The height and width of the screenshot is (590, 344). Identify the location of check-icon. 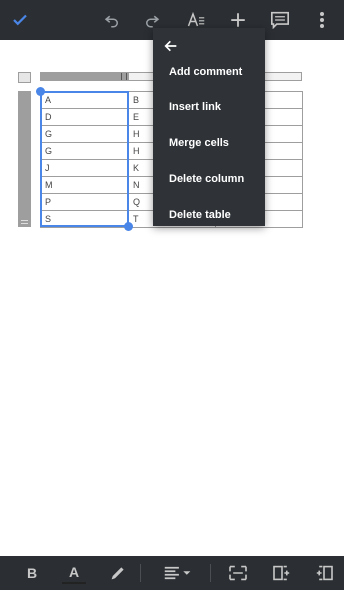
(20, 20).